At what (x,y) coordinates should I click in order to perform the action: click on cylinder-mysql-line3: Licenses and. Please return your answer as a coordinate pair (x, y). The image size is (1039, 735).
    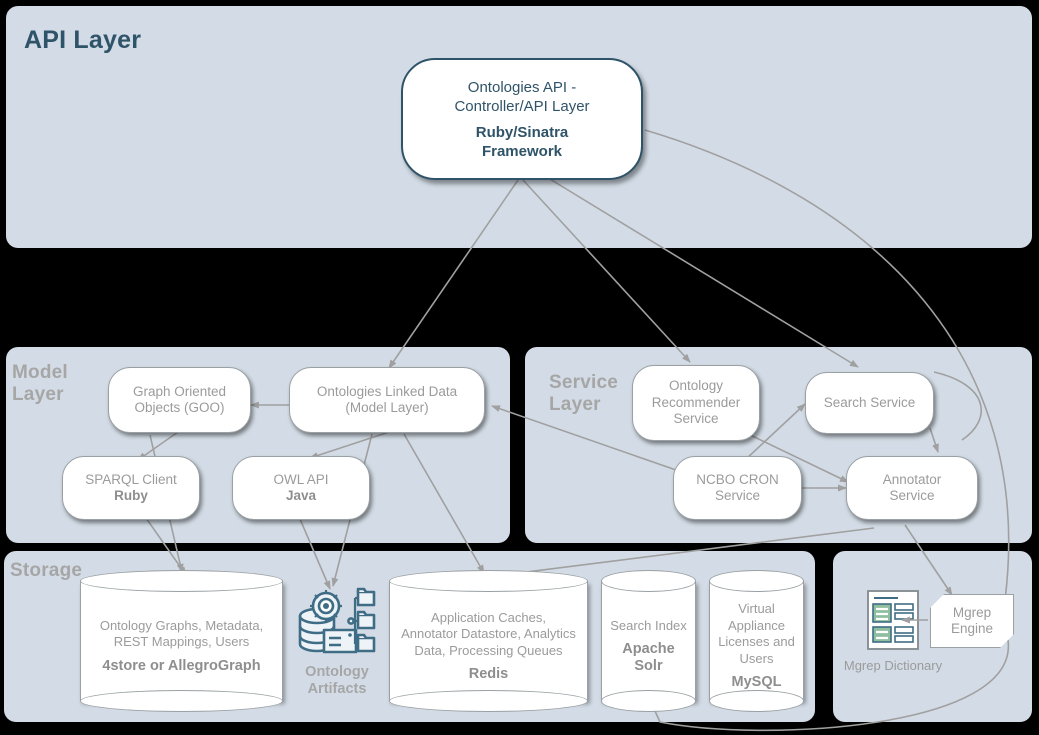
    Looking at the image, I should click on (756, 642).